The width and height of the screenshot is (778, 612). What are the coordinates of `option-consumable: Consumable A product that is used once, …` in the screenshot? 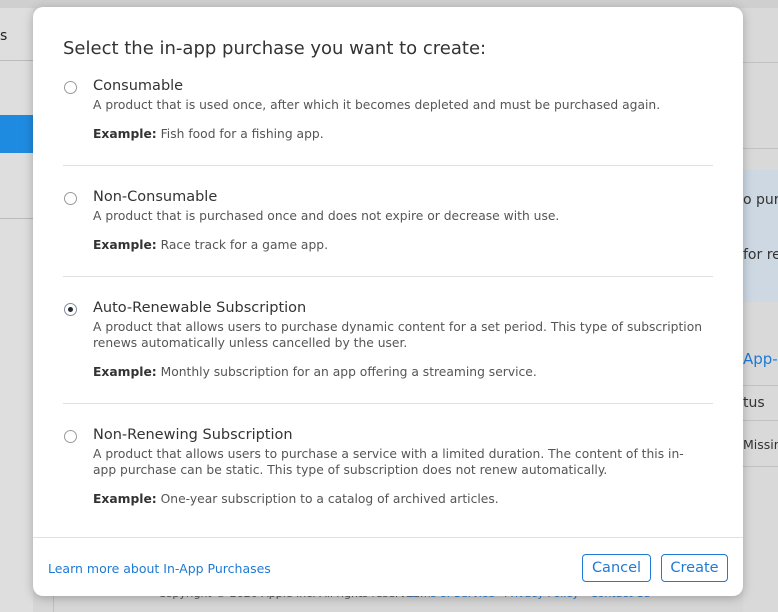 It's located at (388, 113).